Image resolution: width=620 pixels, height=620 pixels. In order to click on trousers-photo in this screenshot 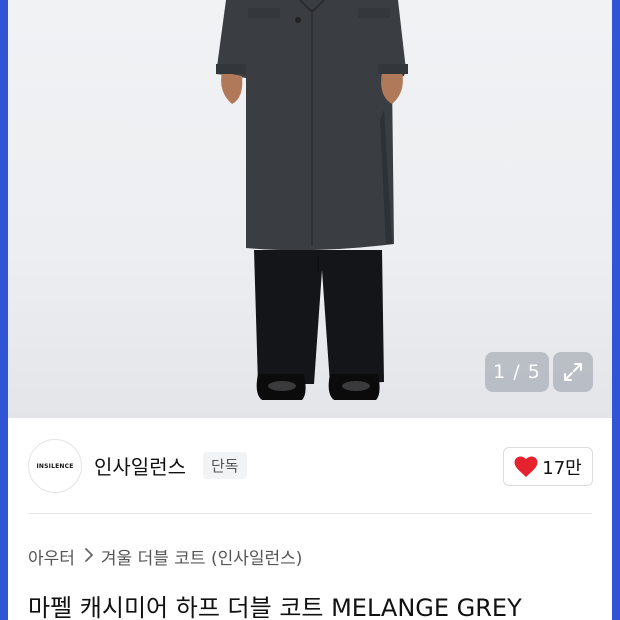, I will do `click(319, 325)`.